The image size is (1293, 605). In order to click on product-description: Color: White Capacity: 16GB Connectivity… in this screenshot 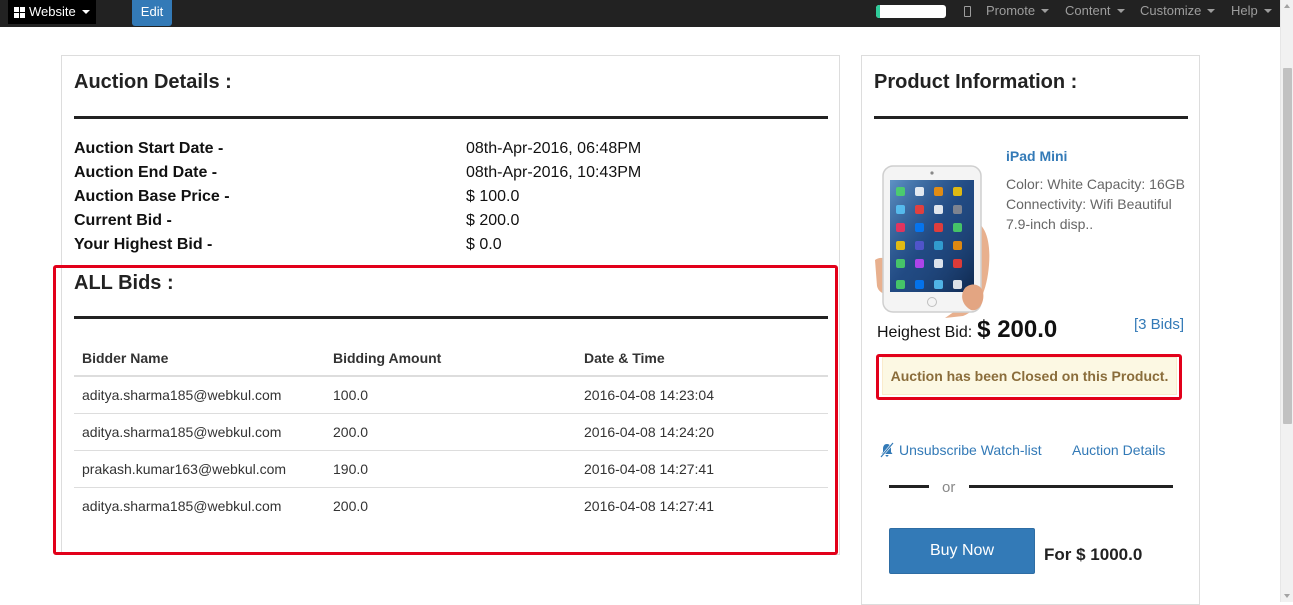, I will do `click(1095, 204)`.